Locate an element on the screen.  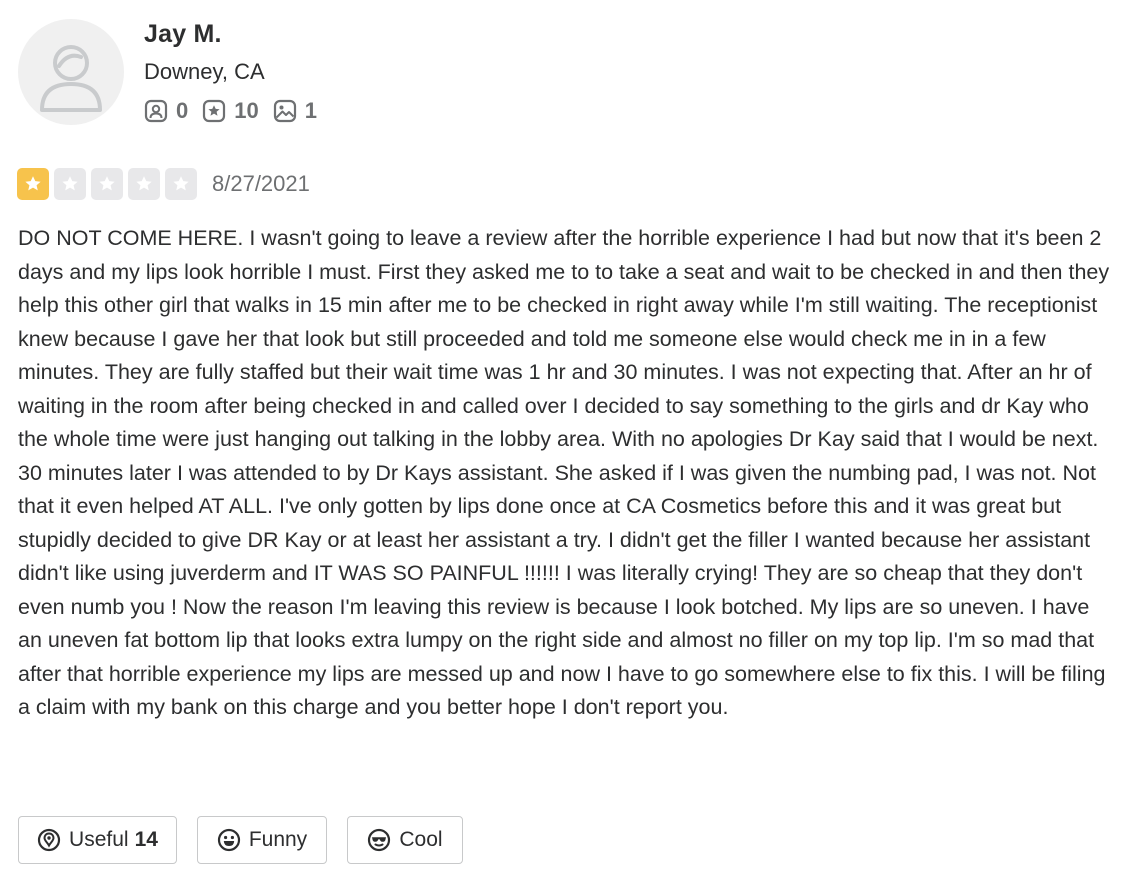
star-filled is located at coordinates (33, 184).